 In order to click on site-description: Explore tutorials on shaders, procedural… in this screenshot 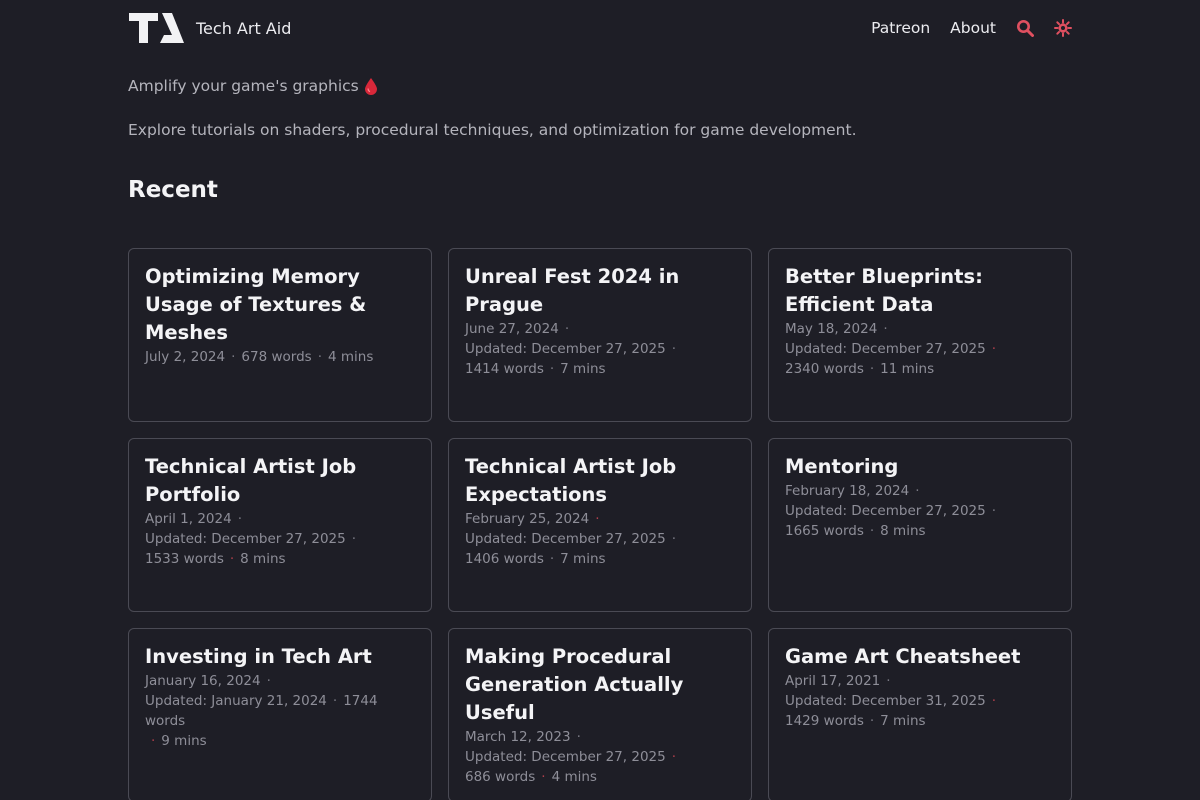, I will do `click(492, 130)`.